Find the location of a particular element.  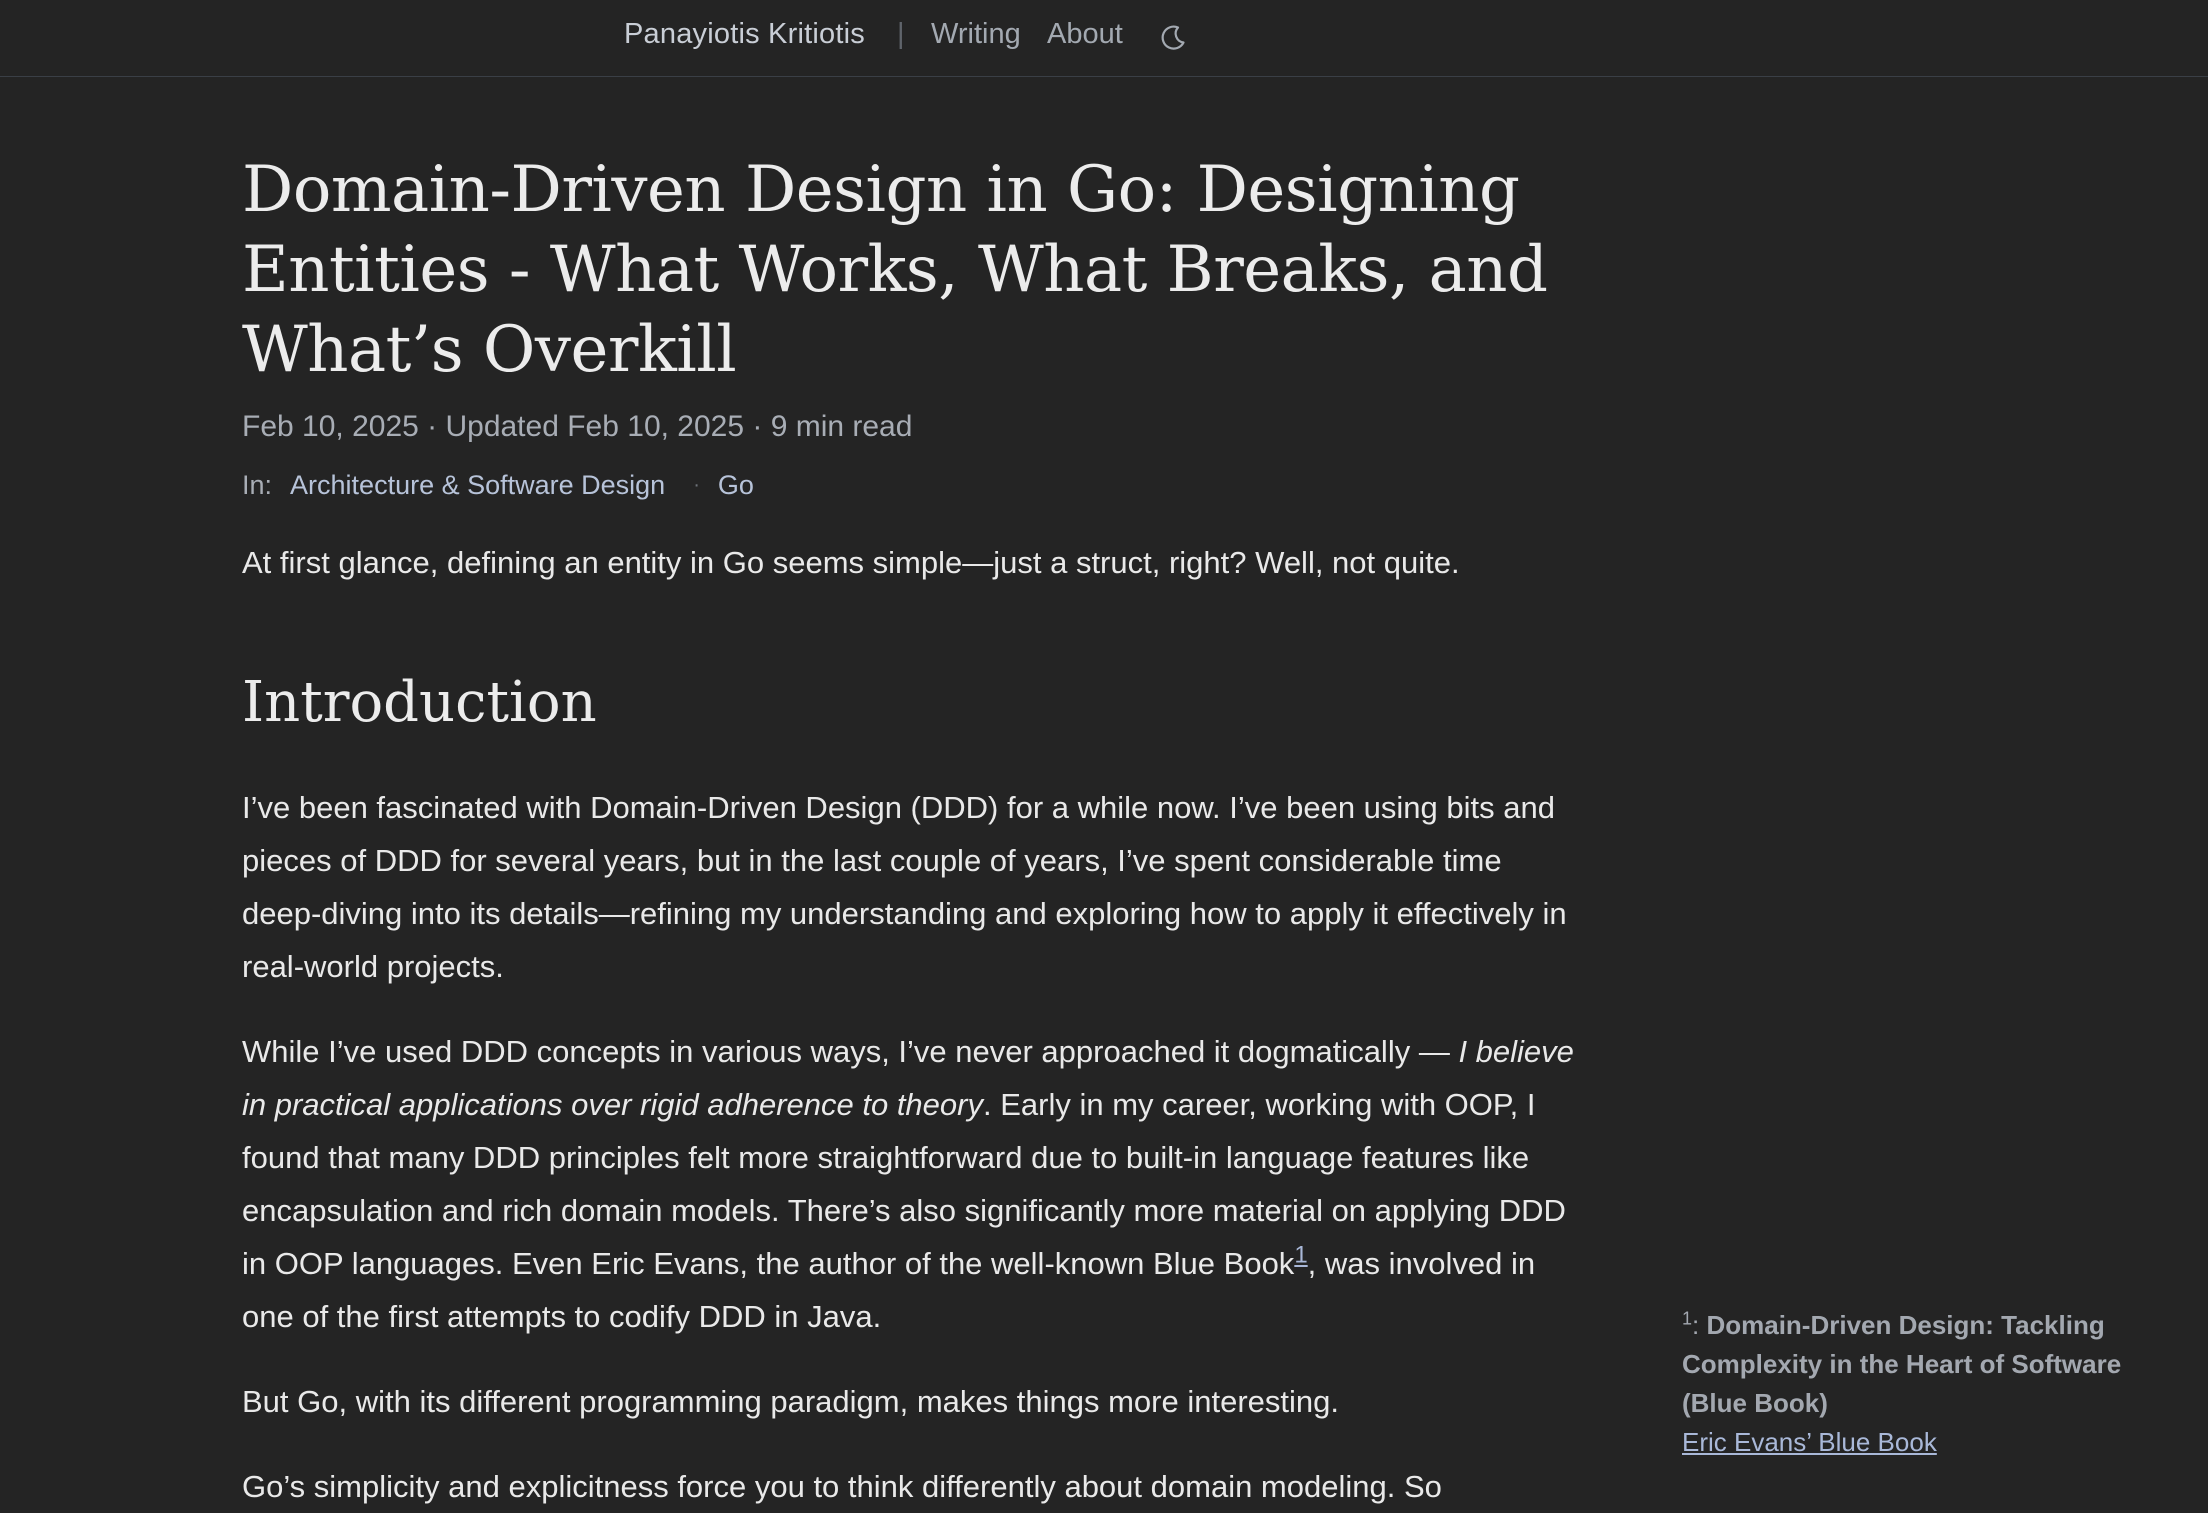

nav-about-link: About is located at coordinates (1085, 34).